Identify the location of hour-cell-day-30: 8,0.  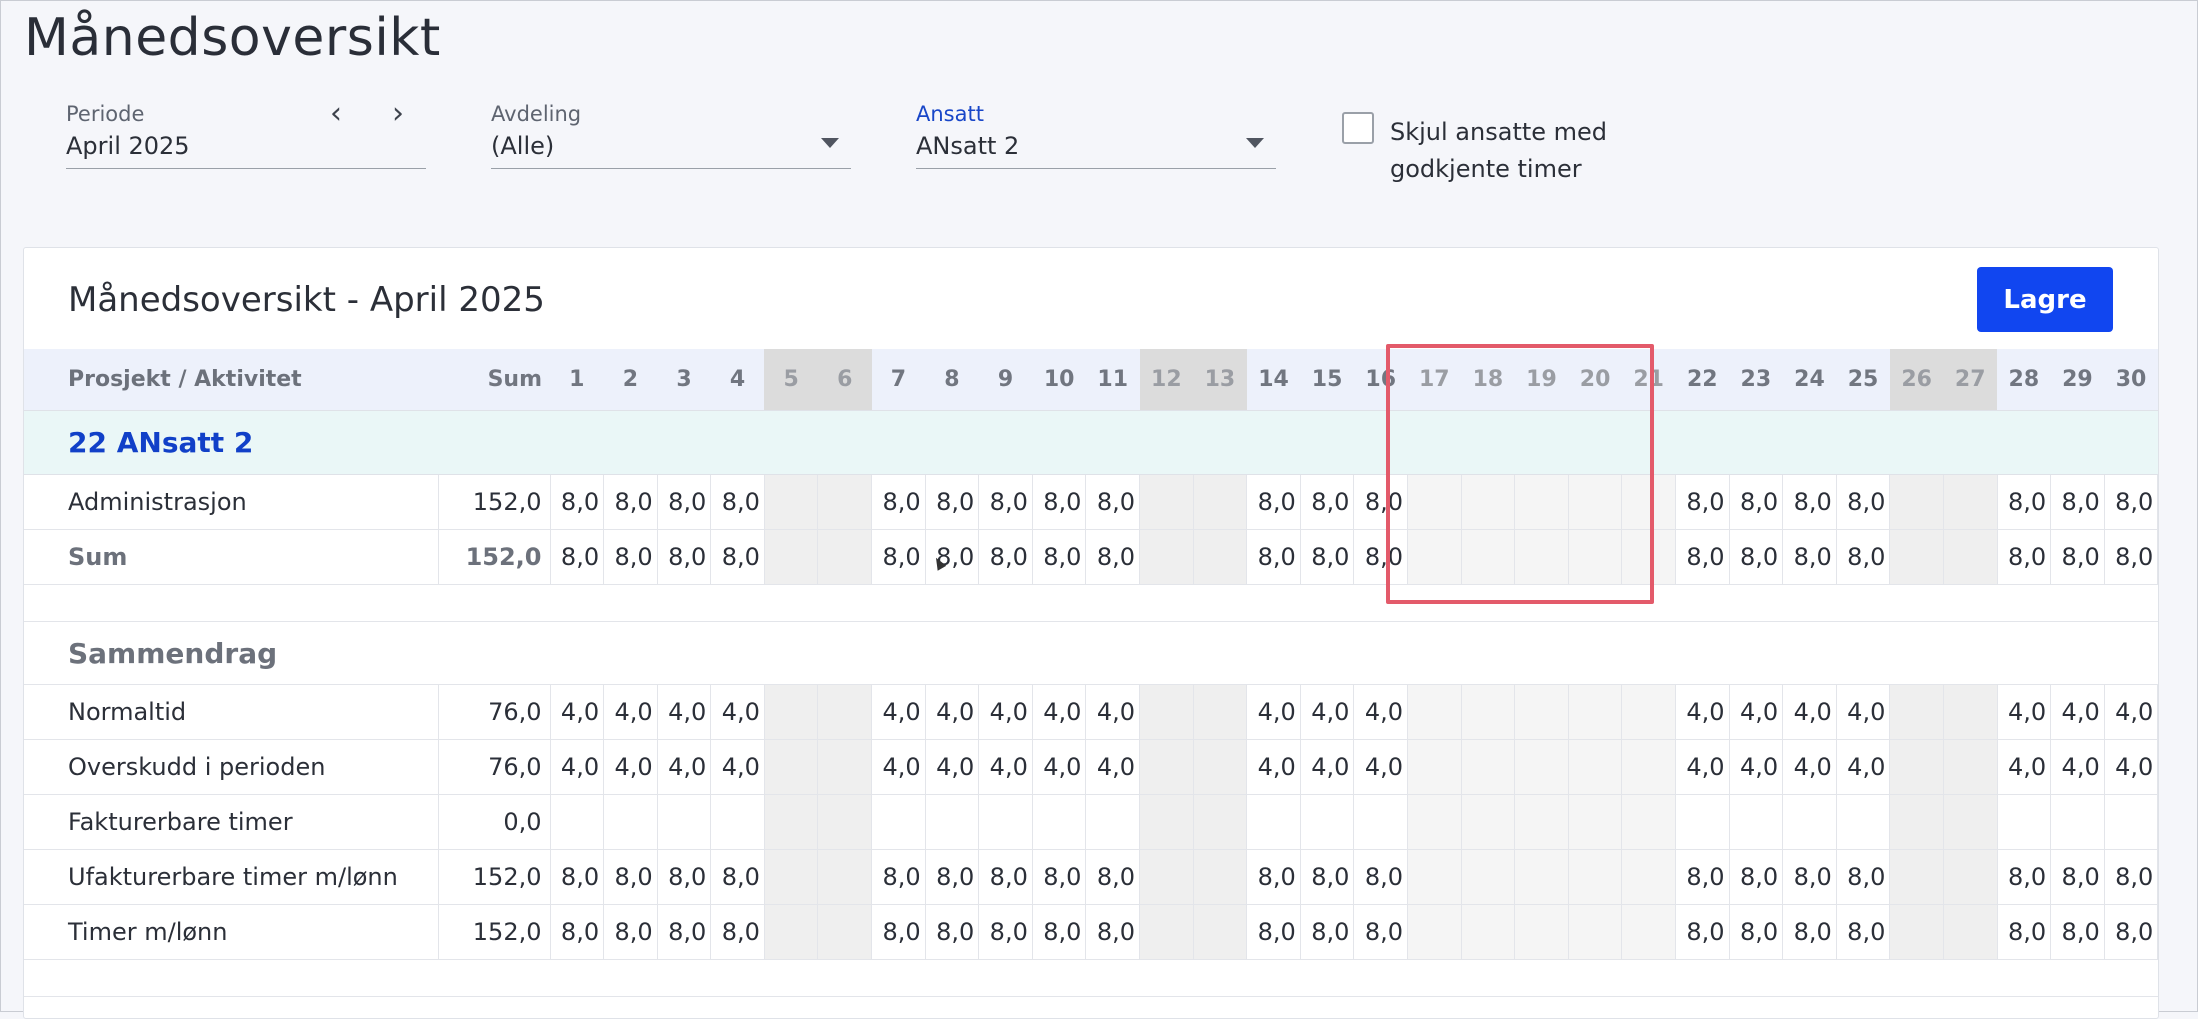
(2131, 932).